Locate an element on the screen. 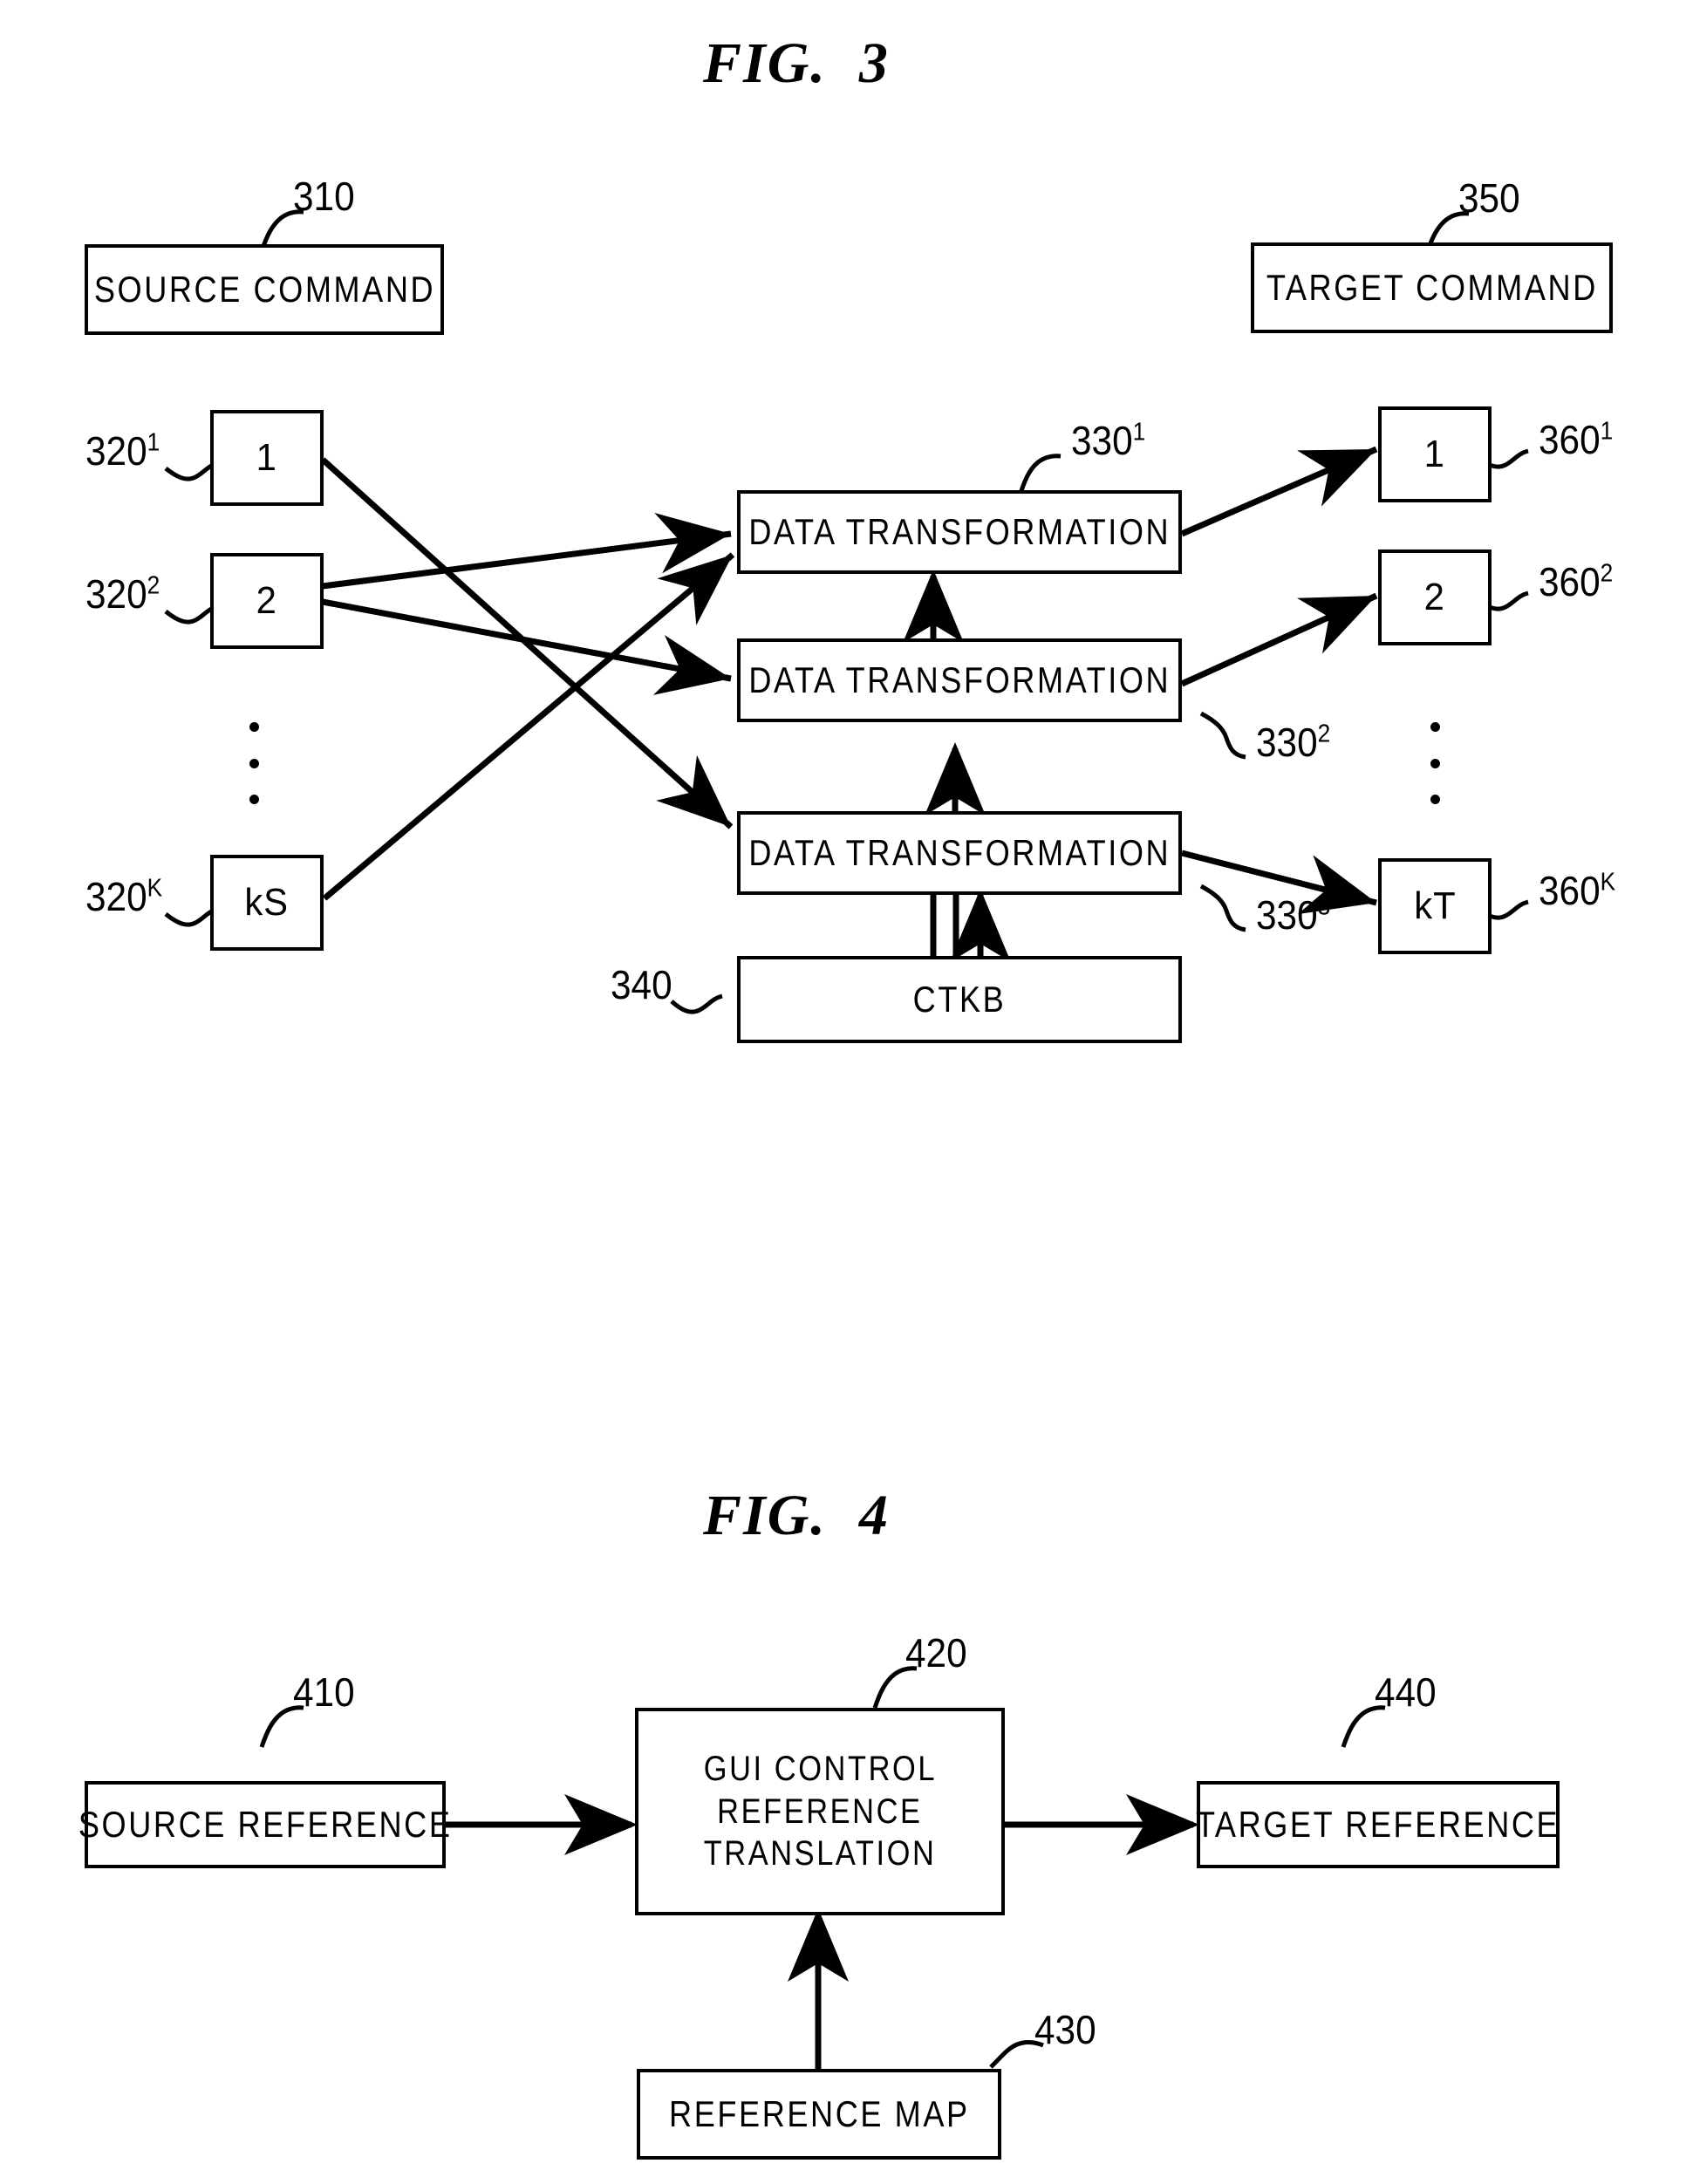  edge-dt2-tgt2 is located at coordinates (1279, 639).